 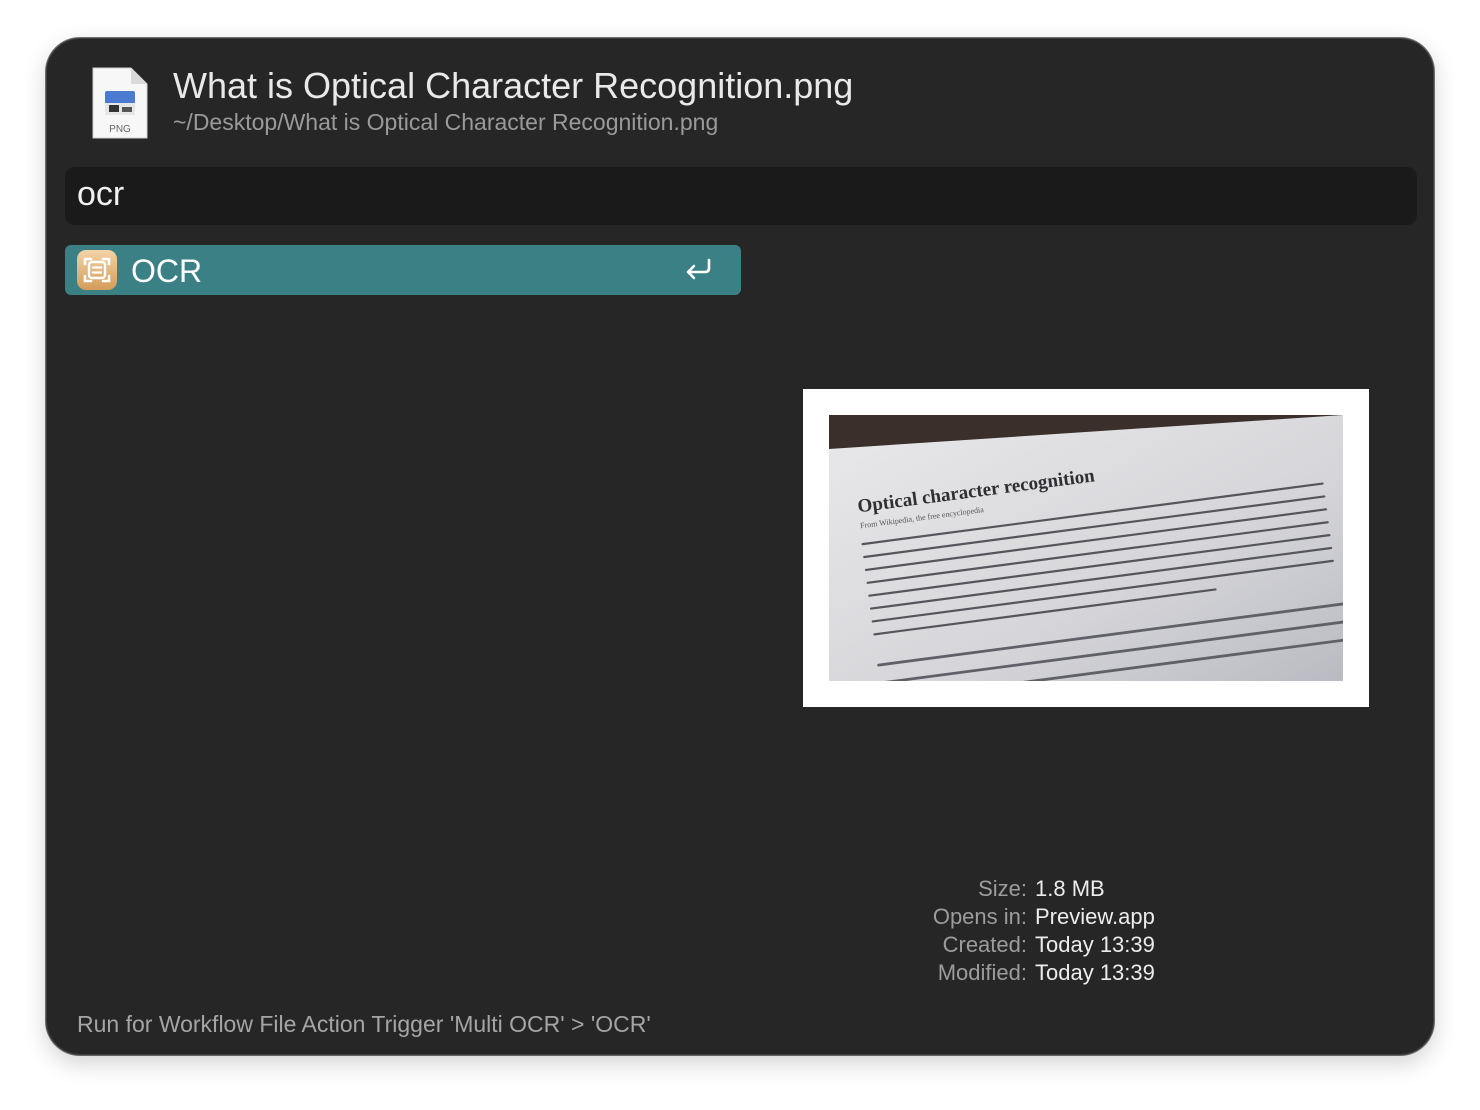 I want to click on info-value: Preview.app, so click(x=1095, y=916).